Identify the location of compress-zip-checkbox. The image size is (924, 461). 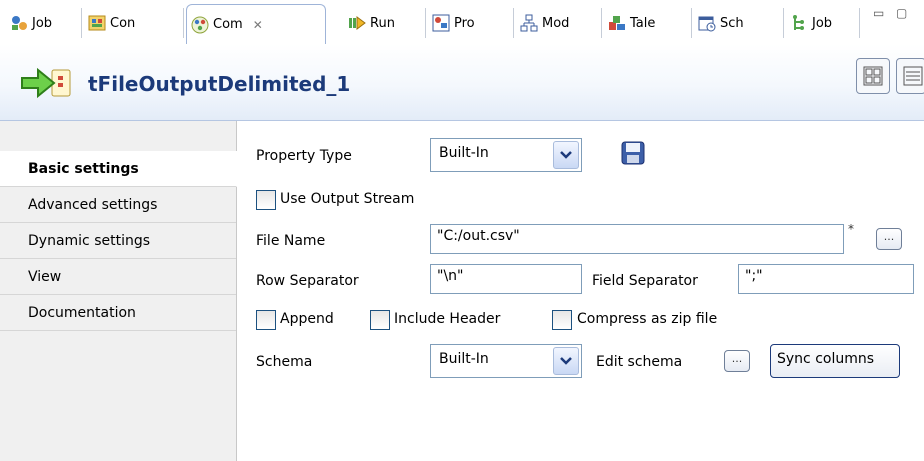
(562, 320).